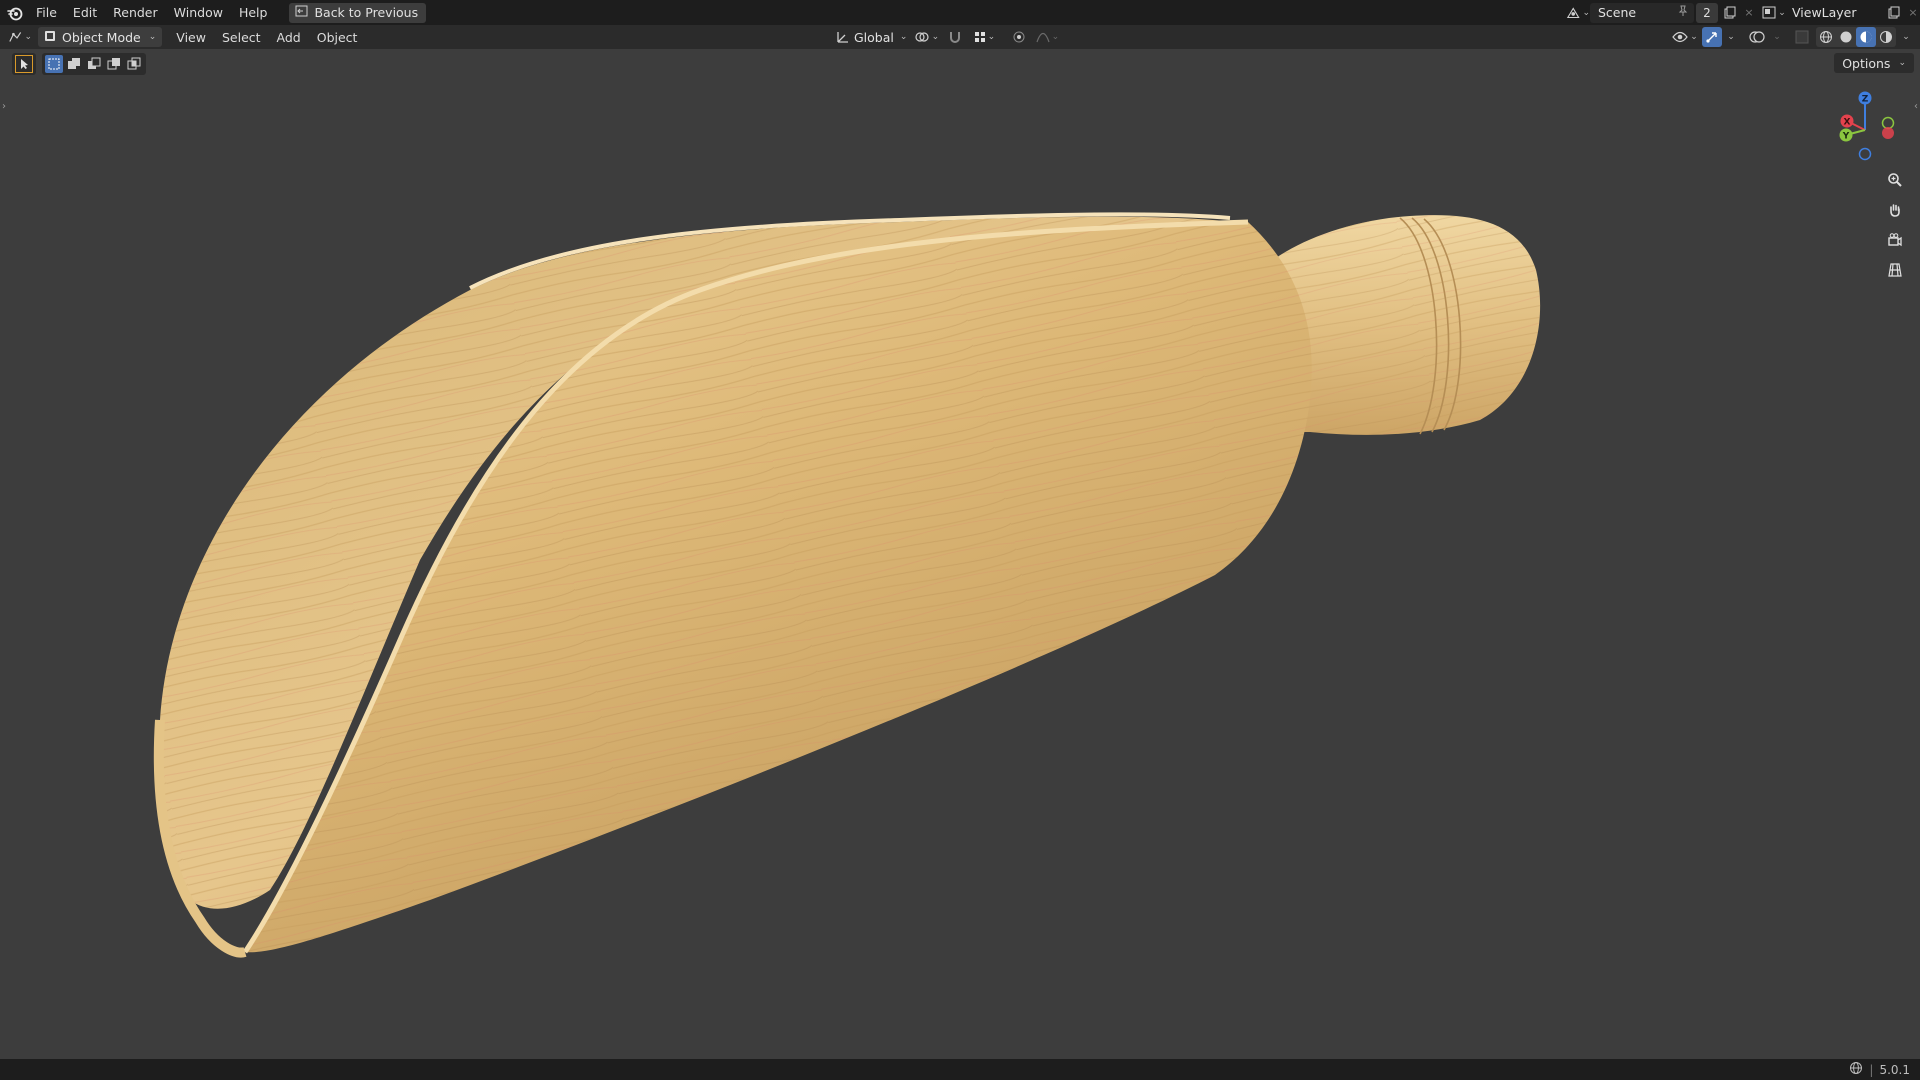 This screenshot has height=1080, width=1920. I want to click on select-invert-icon, so click(114, 64).